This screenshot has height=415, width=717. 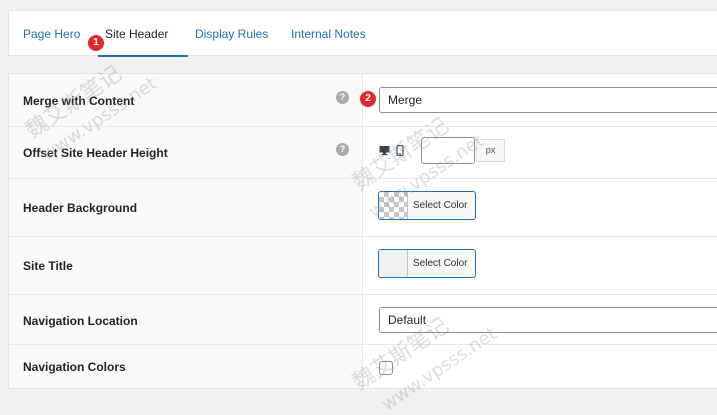 What do you see at coordinates (143, 56) in the screenshot?
I see `active-tab-indicator` at bounding box center [143, 56].